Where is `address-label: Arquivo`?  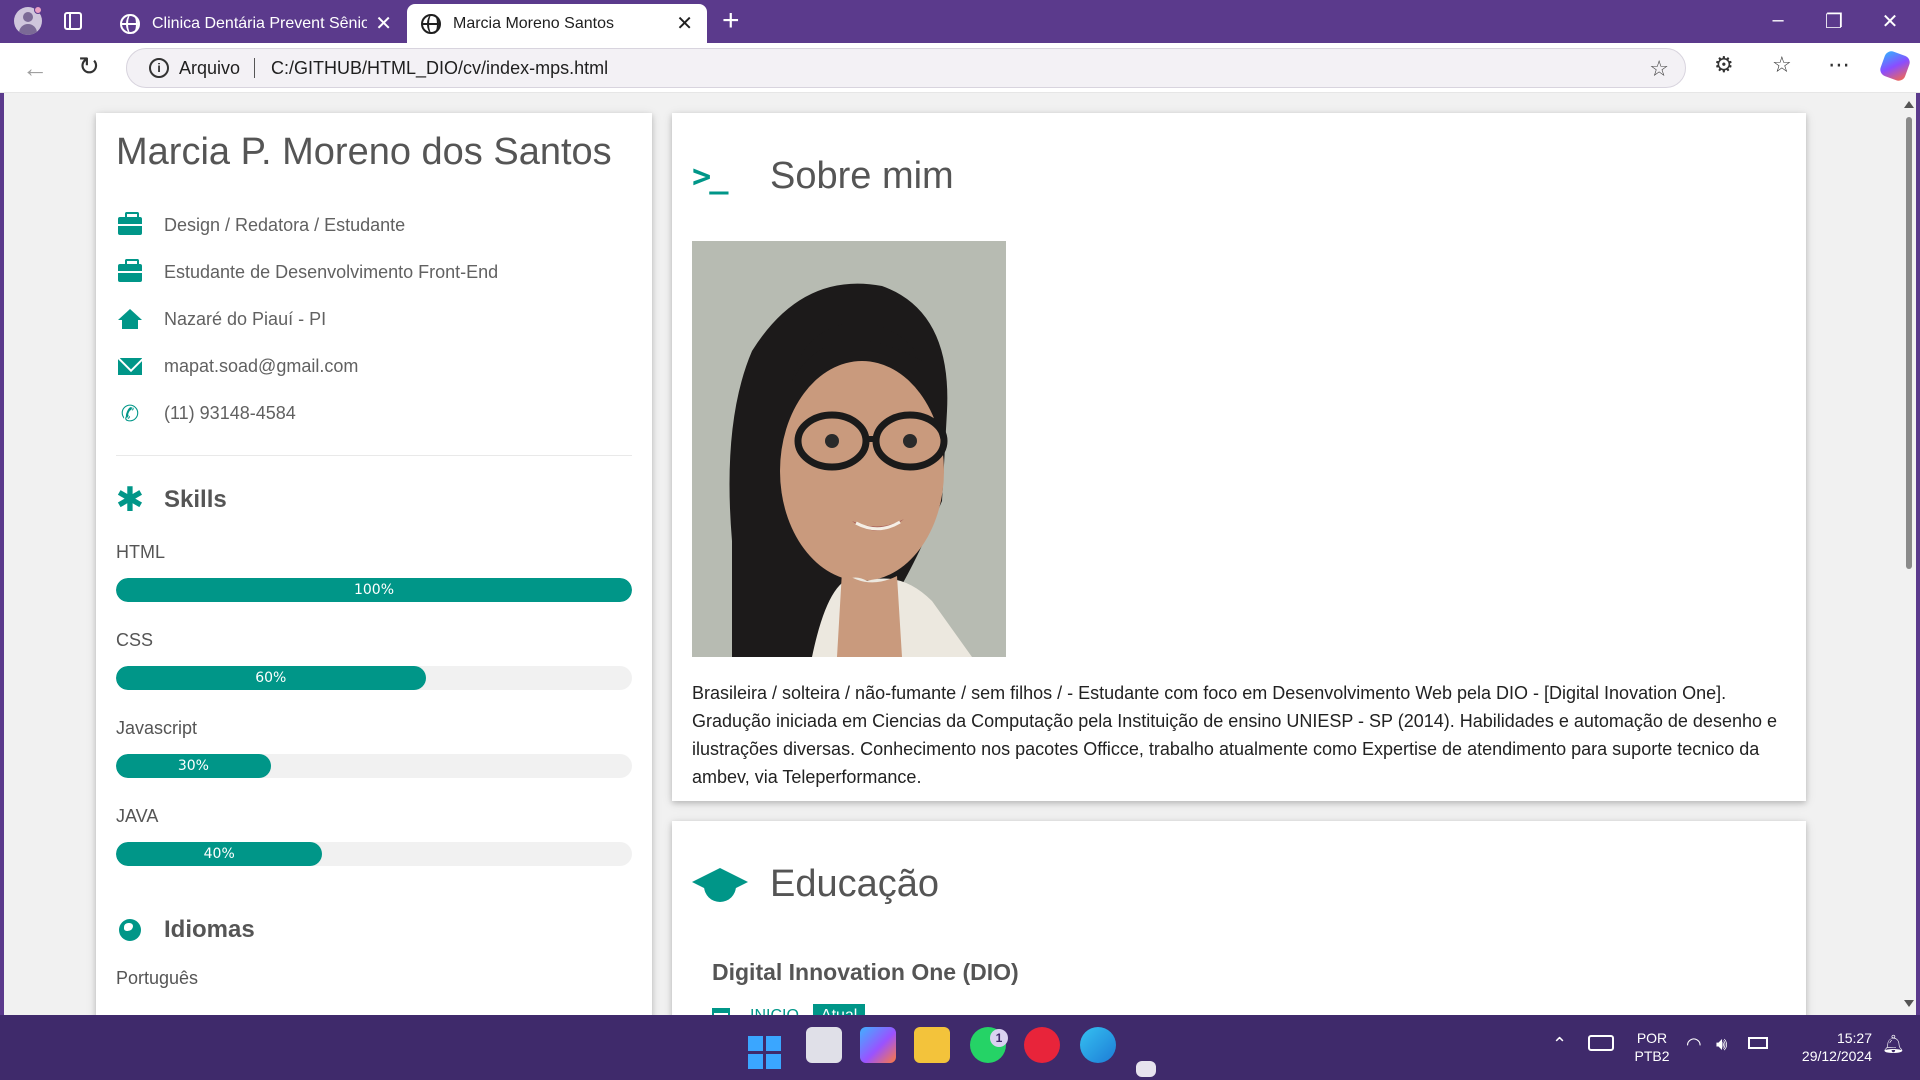
address-label: Arquivo is located at coordinates (210, 67).